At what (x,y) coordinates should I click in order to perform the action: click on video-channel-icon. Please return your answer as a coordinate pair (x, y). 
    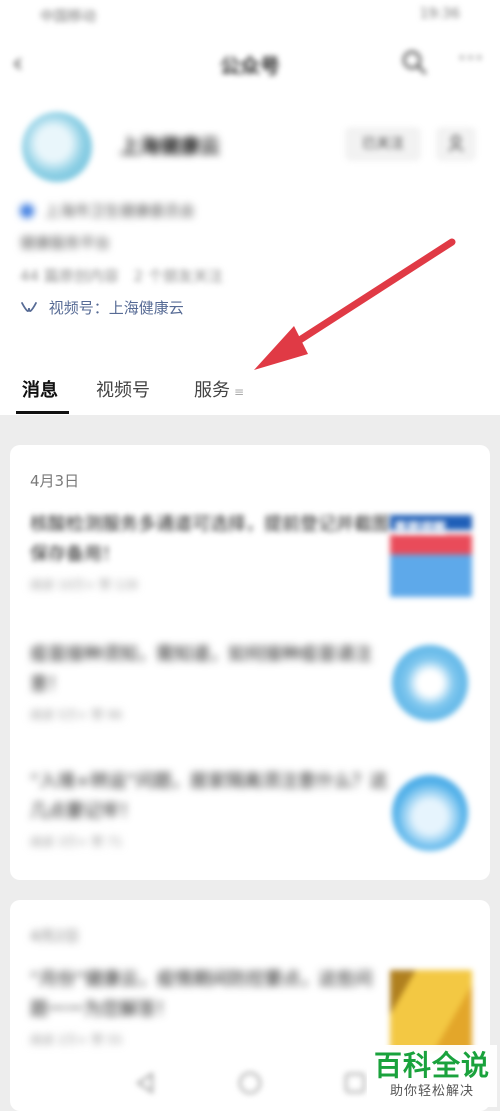
    Looking at the image, I should click on (29, 307).